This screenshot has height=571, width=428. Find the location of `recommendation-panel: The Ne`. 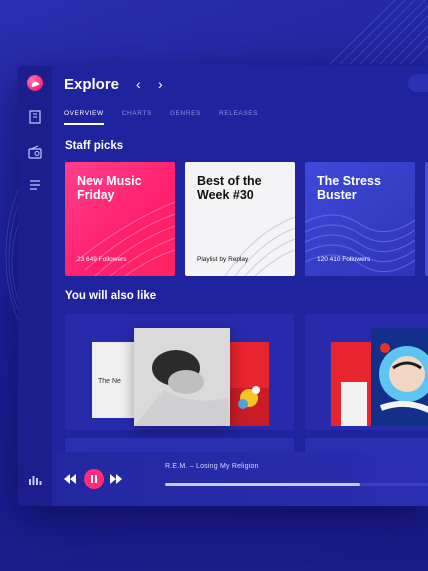

recommendation-panel: The Ne is located at coordinates (179, 372).